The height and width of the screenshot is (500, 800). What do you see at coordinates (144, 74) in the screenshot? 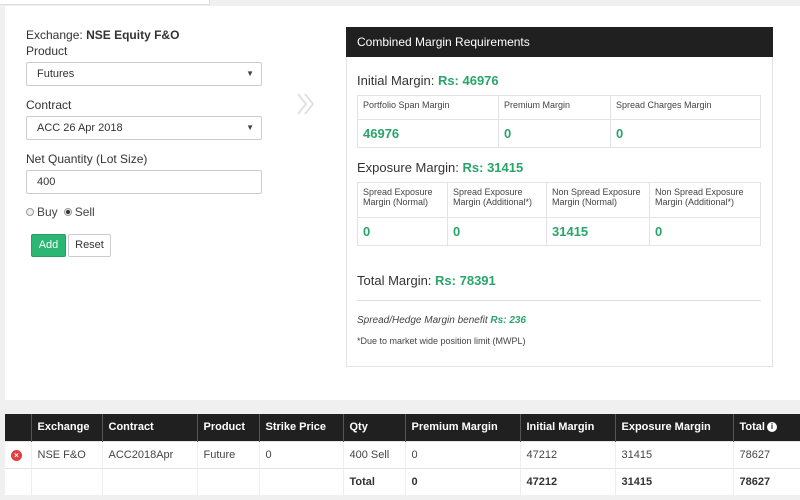
I see `product-select: Futures ▼` at bounding box center [144, 74].